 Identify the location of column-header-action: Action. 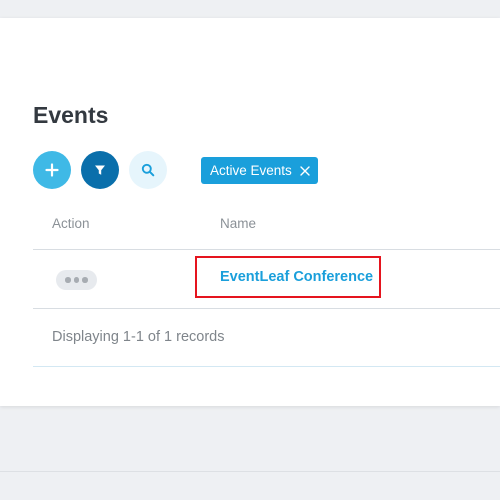
(71, 223).